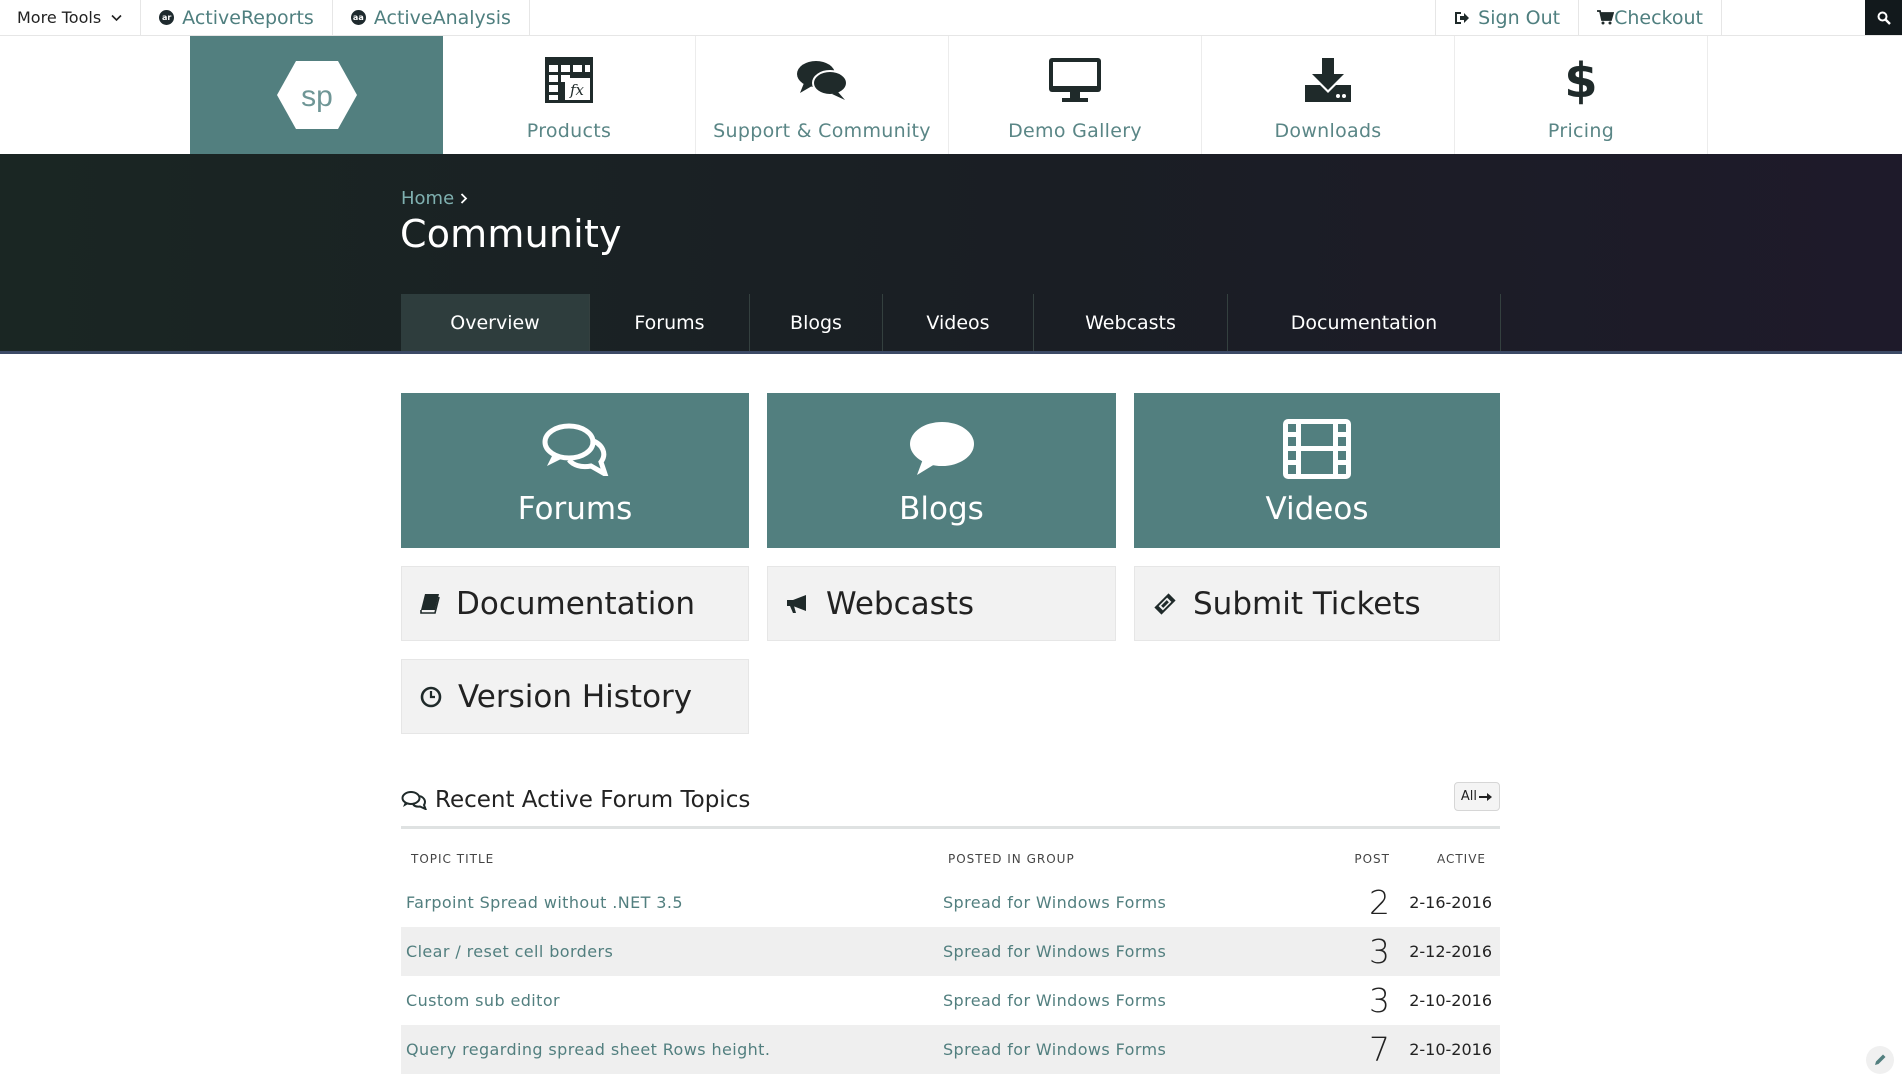 This screenshot has height=1080, width=1902. I want to click on tab-documentation: Documentation, so click(1364, 322).